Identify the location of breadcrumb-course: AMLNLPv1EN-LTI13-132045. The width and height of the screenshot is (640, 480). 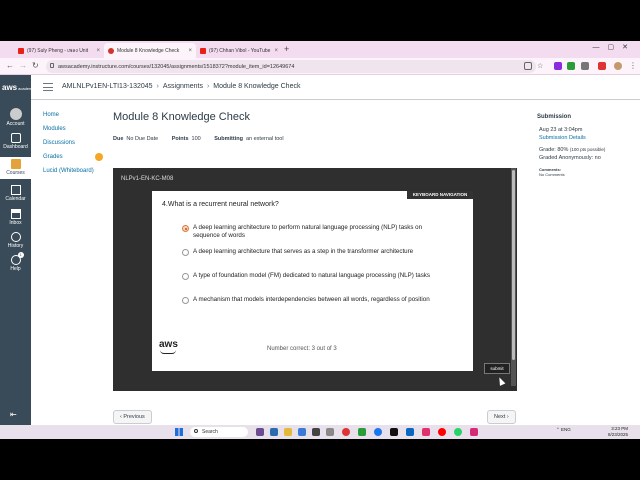
(107, 86).